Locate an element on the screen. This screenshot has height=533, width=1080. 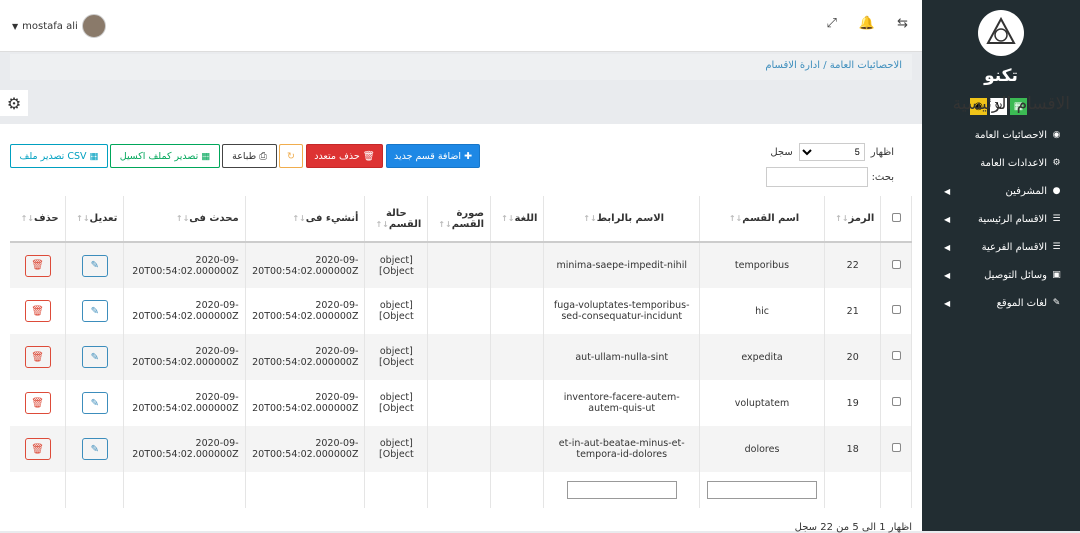
column-header-created: أنشيء فى↓↑ is located at coordinates (305, 219).